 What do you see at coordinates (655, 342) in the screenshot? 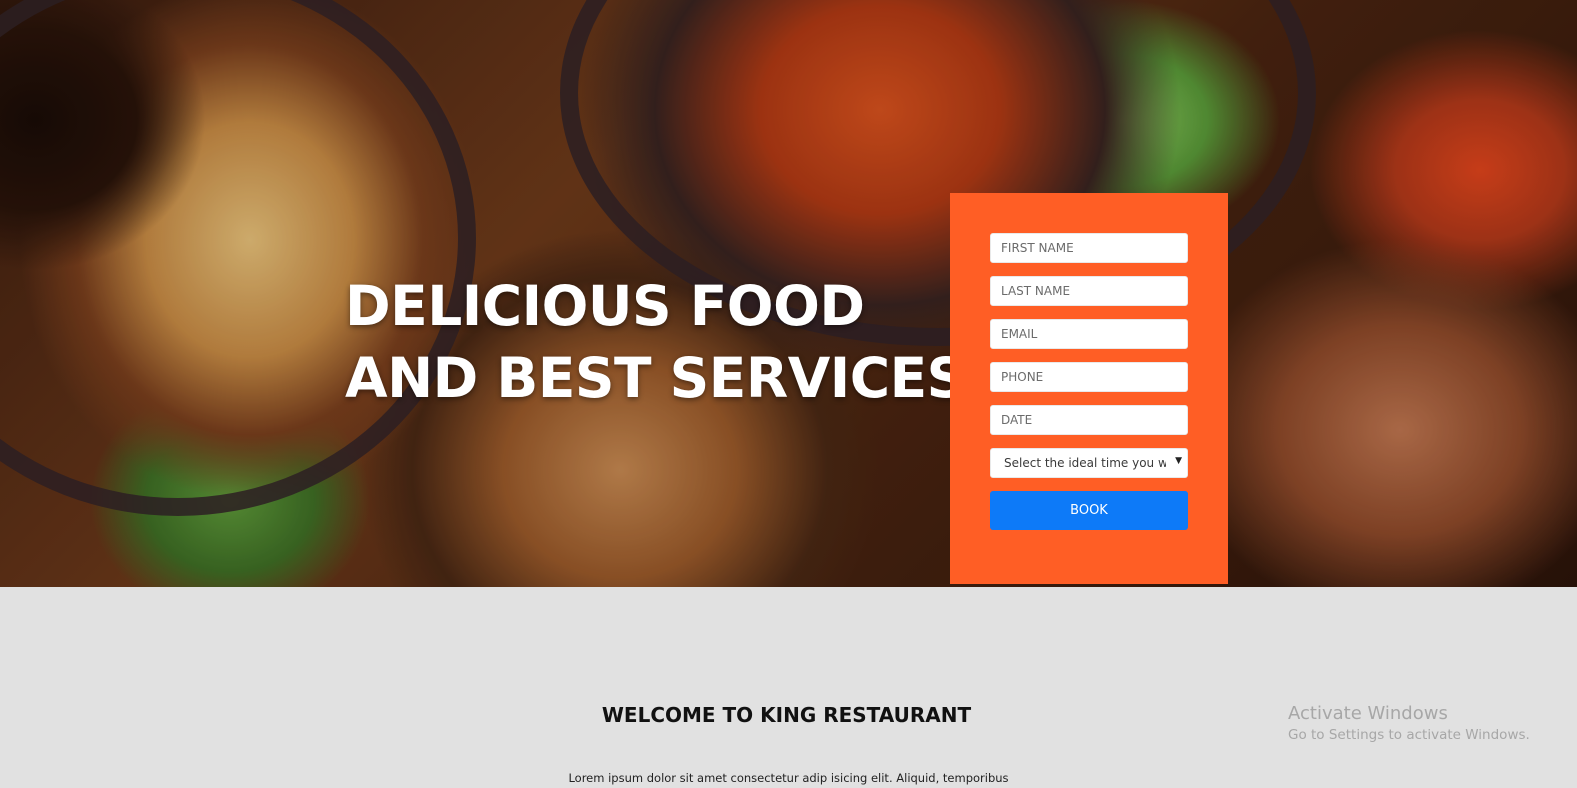
I see `hero-headline: DELICIOUS FOOD AND BEST SERVICES` at bounding box center [655, 342].